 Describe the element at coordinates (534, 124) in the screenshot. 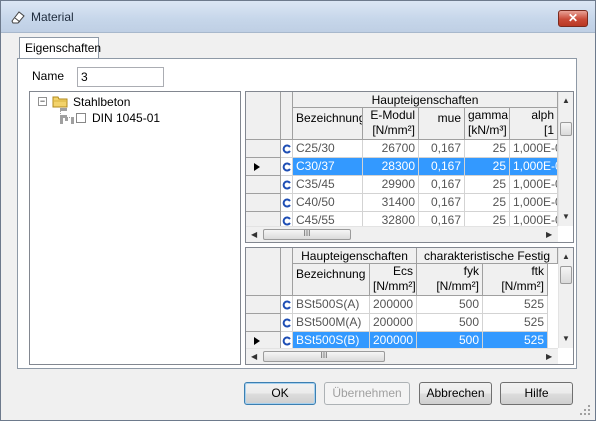

I see `col-header-alpha: alph [1` at that location.